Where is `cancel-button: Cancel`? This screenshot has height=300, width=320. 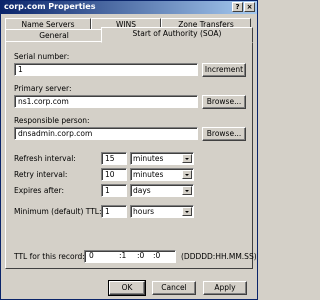 cancel-button: Cancel is located at coordinates (174, 288).